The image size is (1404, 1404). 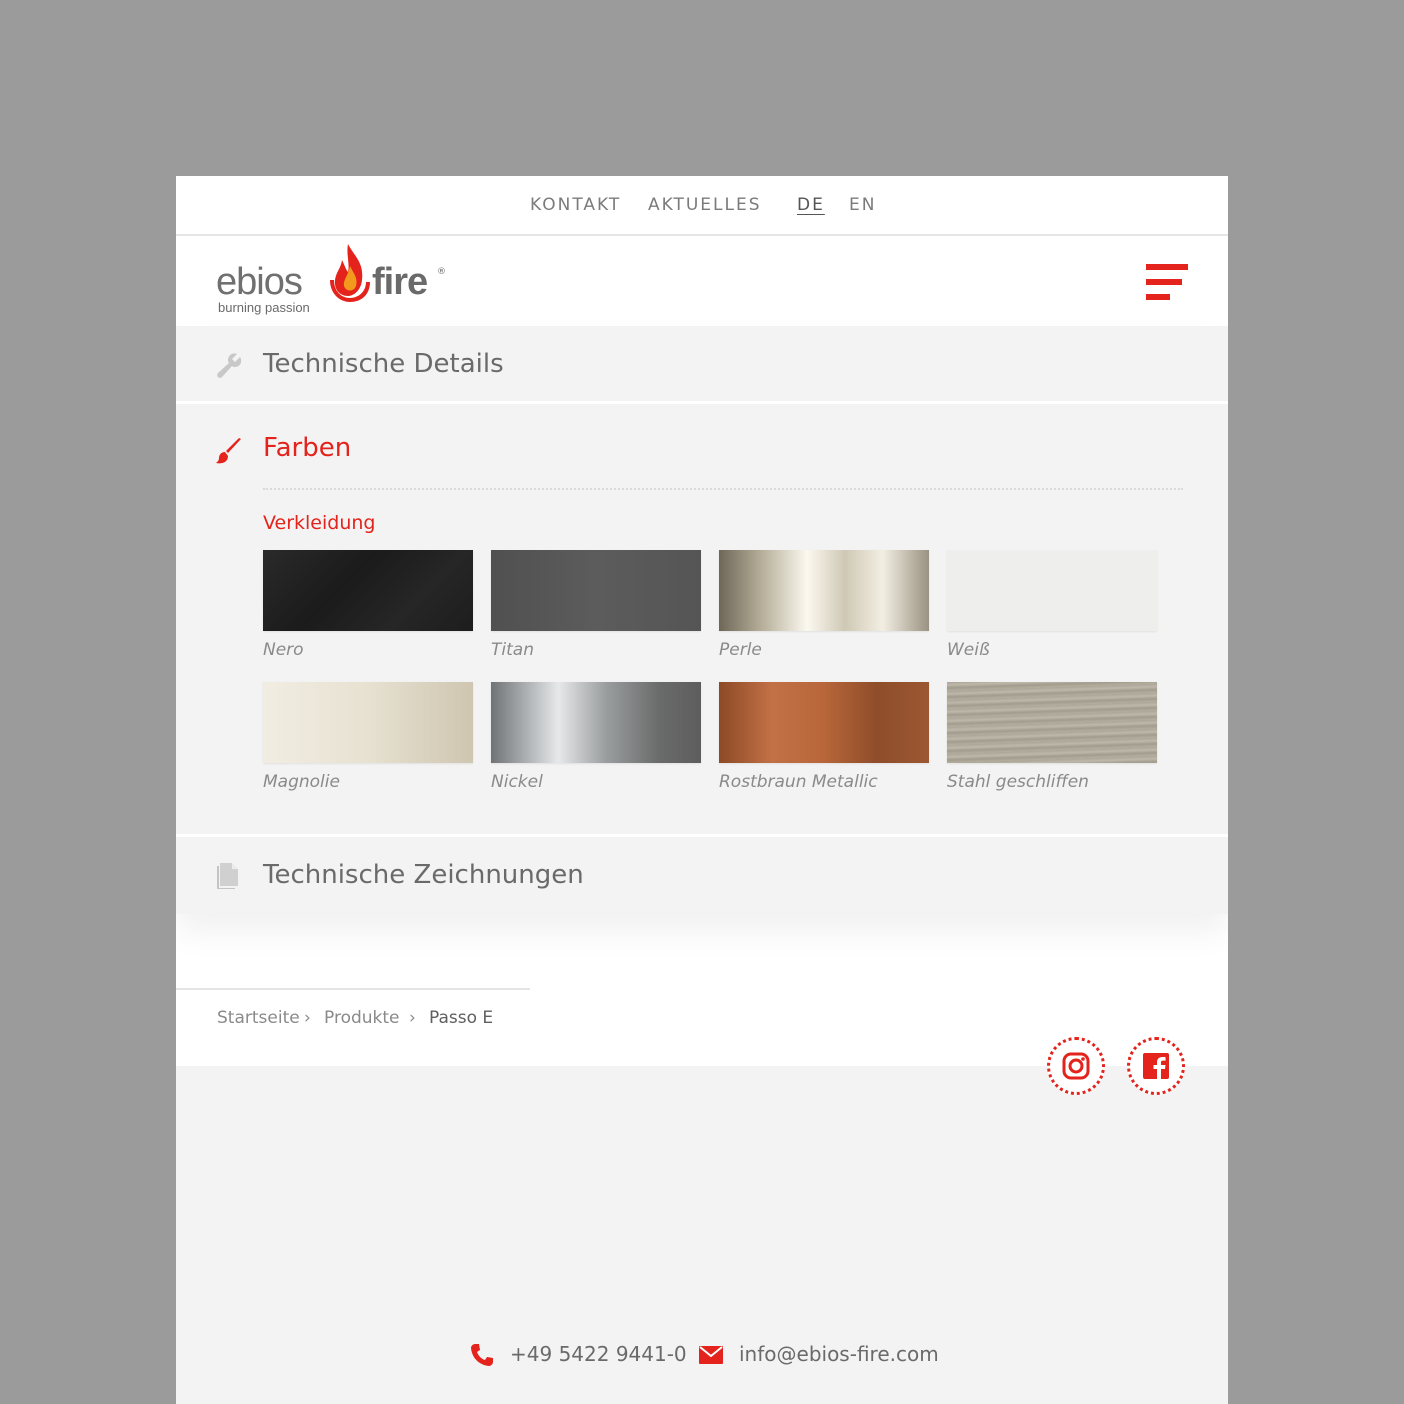 I want to click on wrench-icon, so click(x=229, y=365).